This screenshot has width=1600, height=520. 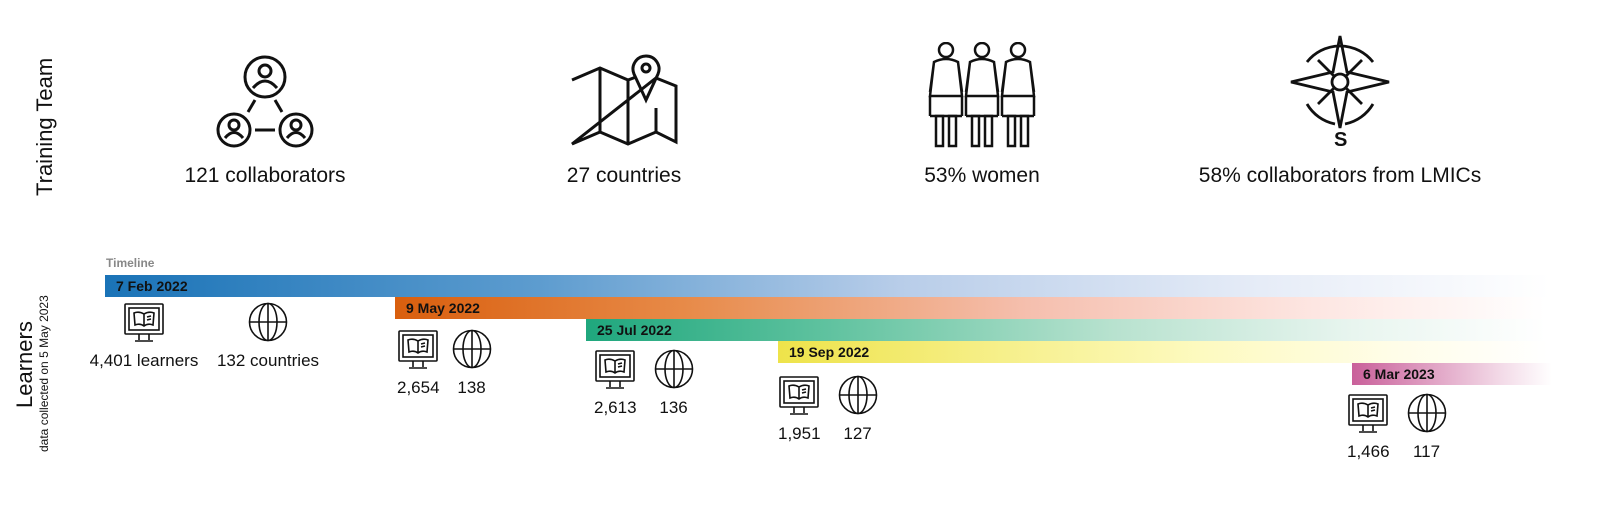 I want to click on cohort-stats-may-2022: 2,654 138, so click(x=444, y=363).